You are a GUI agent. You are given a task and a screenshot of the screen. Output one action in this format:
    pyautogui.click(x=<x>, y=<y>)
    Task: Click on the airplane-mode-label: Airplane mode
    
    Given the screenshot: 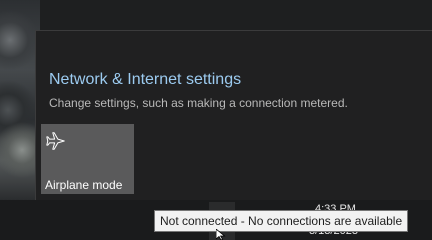 What is the action you would take?
    pyautogui.click(x=84, y=185)
    